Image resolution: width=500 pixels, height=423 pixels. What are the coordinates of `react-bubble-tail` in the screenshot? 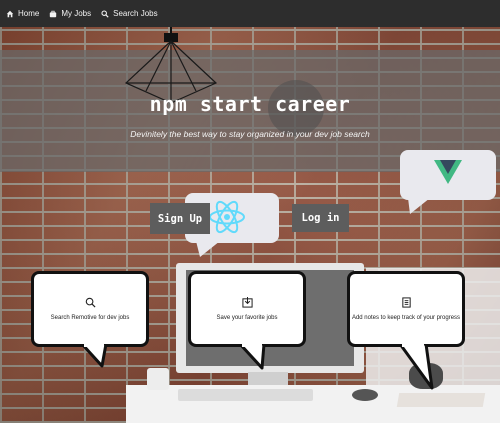 It's located at (208, 249).